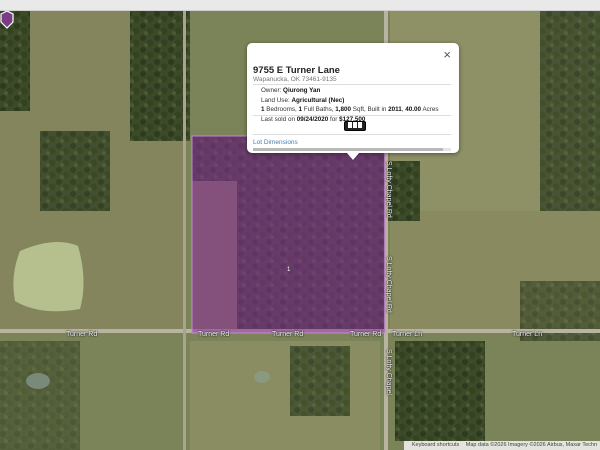 The width and height of the screenshot is (600, 450). Describe the element at coordinates (289, 270) in the screenshot. I see `marker-number: 1` at that location.